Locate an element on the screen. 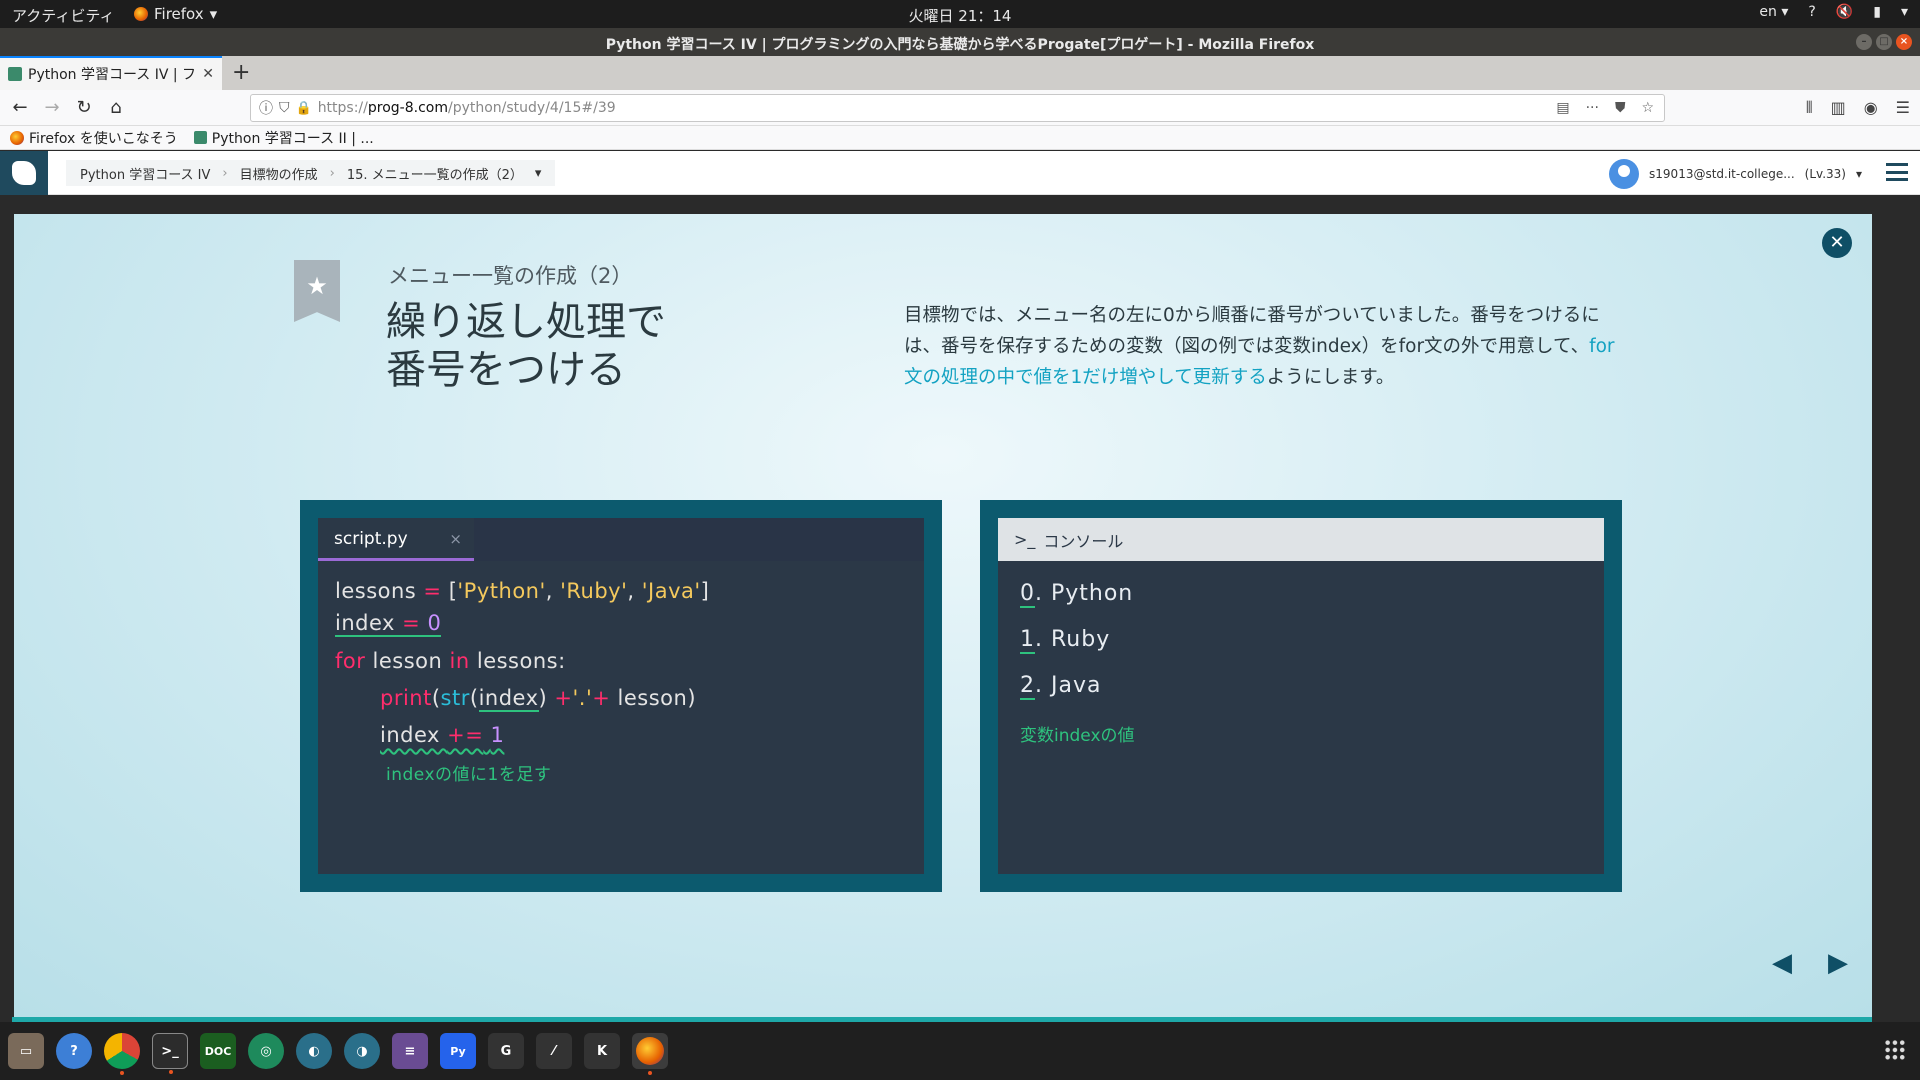 The image size is (1920, 1080). account-icon: ◉ is located at coordinates (1871, 108).